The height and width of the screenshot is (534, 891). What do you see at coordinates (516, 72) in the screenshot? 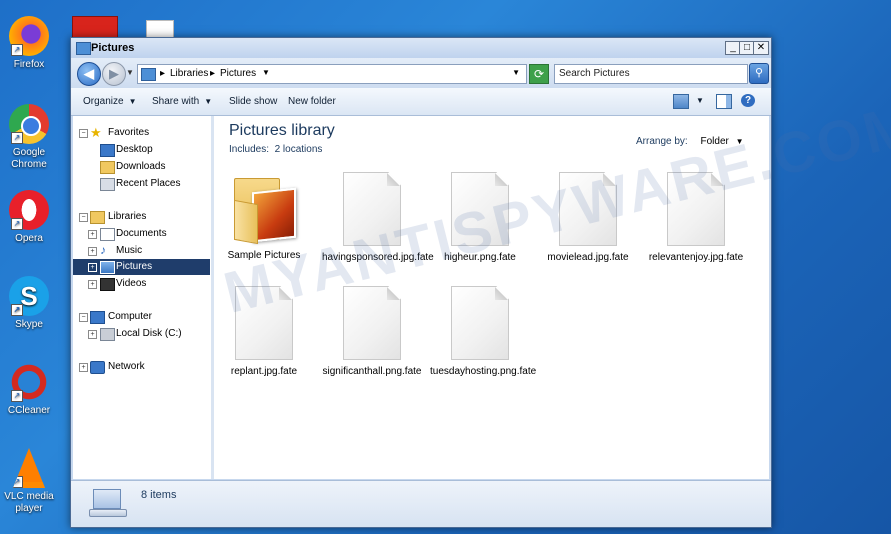
I see `address-history-dropdown-icon: ▼` at bounding box center [516, 72].